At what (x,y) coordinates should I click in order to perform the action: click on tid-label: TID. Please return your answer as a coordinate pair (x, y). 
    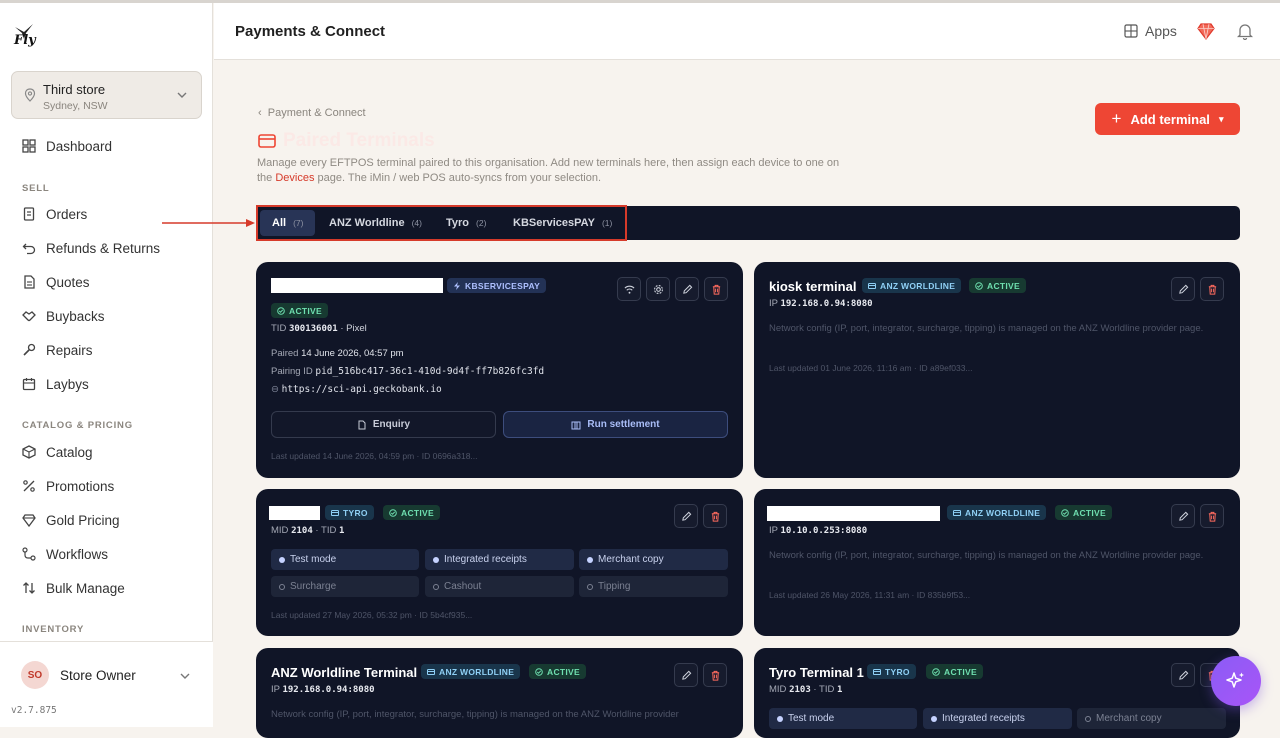
    Looking at the image, I should click on (279, 328).